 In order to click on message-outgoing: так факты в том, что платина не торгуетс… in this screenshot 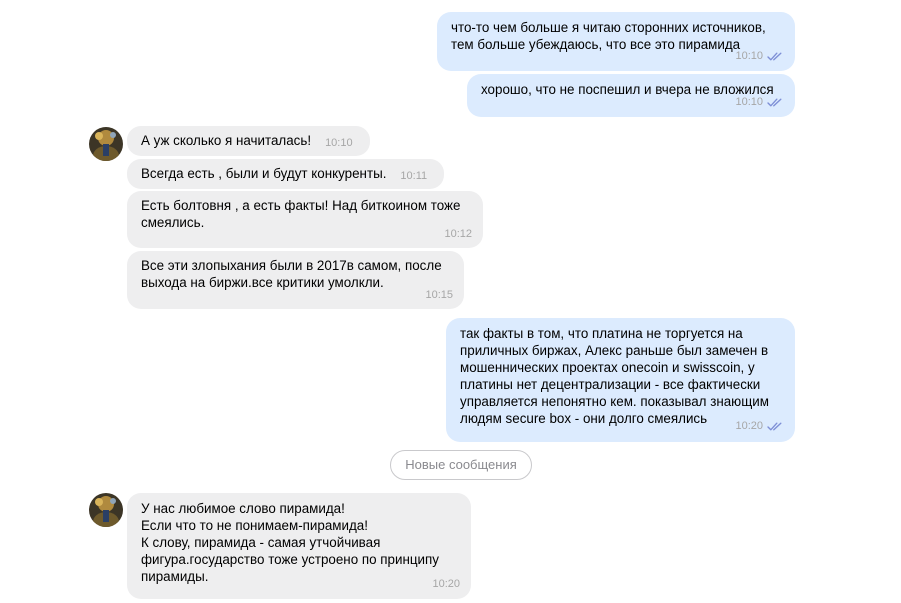, I will do `click(620, 380)`.